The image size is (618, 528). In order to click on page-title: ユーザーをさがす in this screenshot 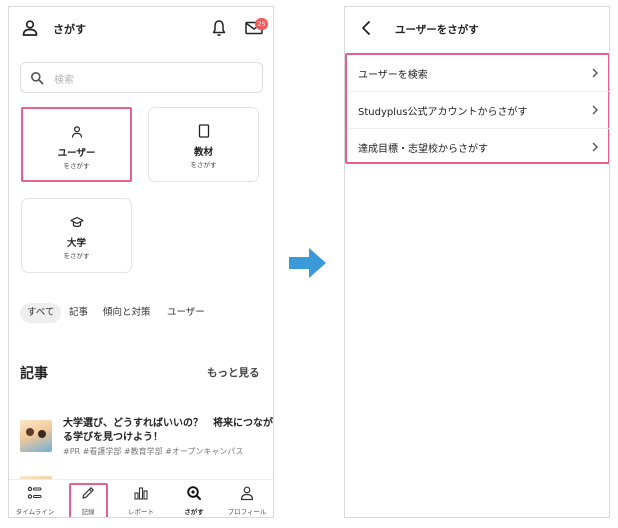, I will do `click(437, 30)`.